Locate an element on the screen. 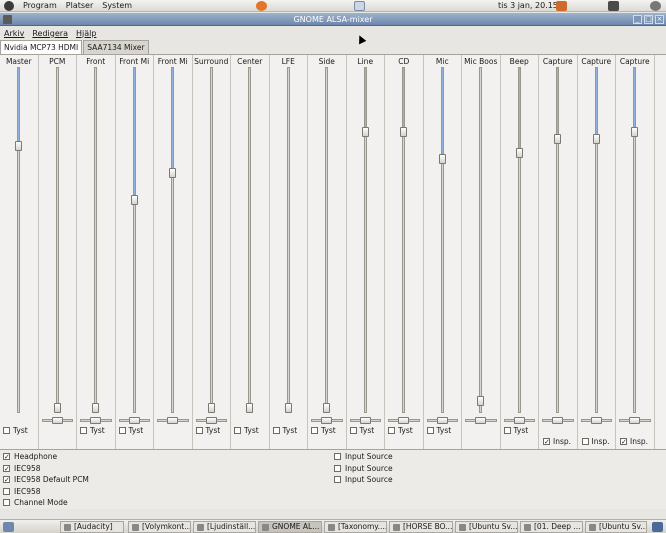  panel-menu-system: System is located at coordinates (117, 5).